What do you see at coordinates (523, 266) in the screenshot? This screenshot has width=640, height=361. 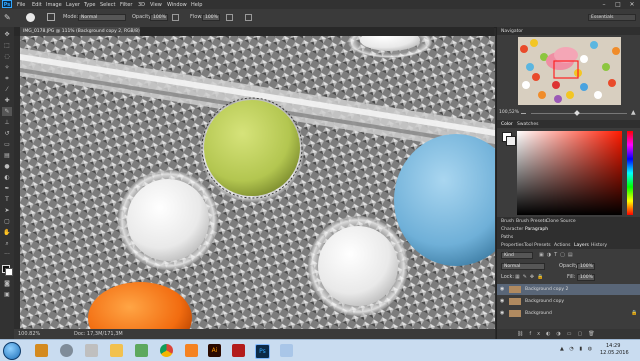 I see `layer-blend-mode: Normal` at bounding box center [523, 266].